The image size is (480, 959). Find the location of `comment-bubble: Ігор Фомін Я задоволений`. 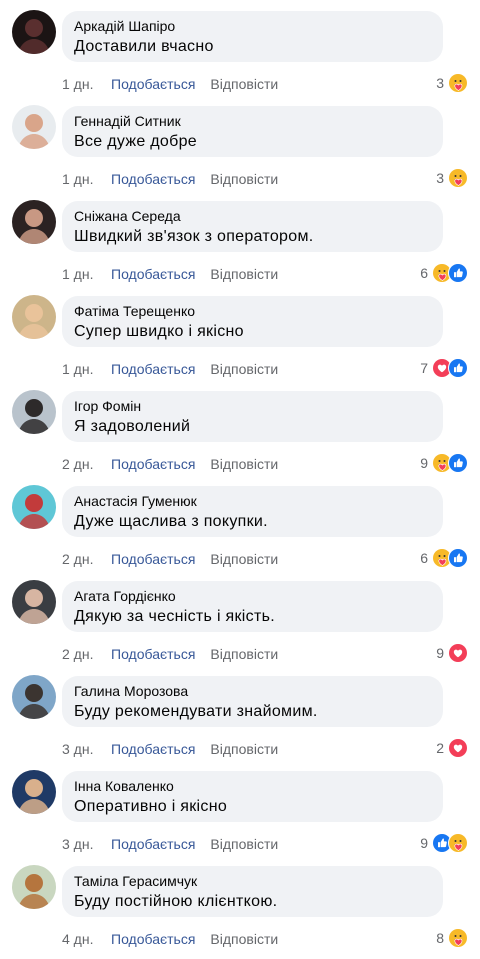

comment-bubble: Ігор Фомін Я задоволений is located at coordinates (252, 416).